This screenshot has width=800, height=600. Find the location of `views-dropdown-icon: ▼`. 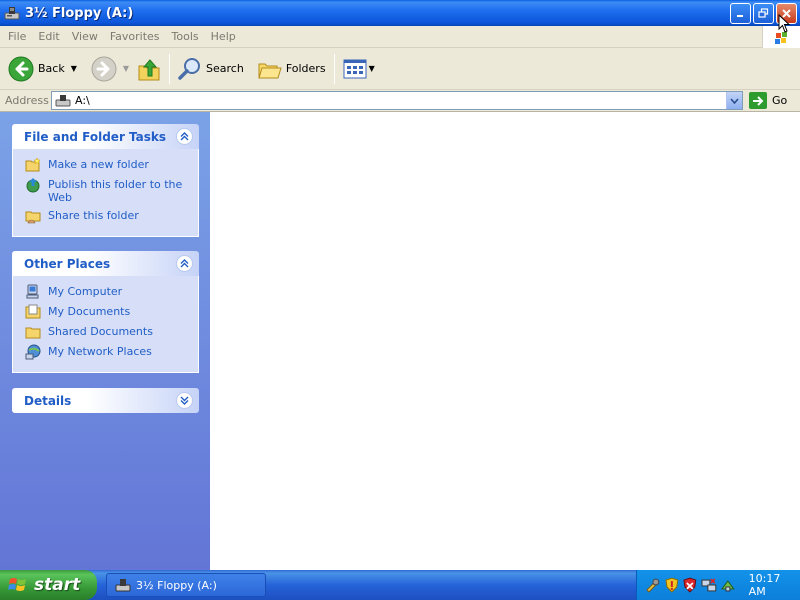

views-dropdown-icon: ▼ is located at coordinates (372, 68).